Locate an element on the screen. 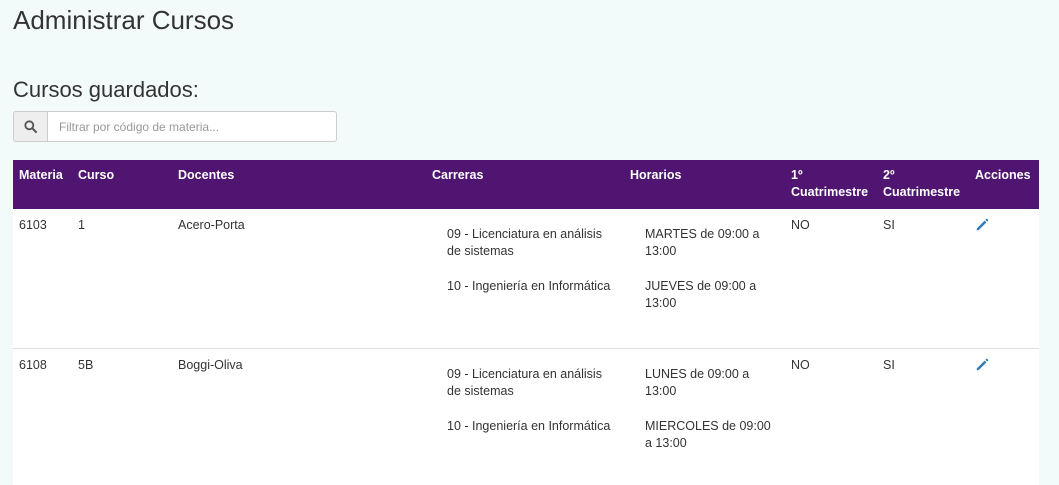  column-header-curso: Curso is located at coordinates (122, 184).